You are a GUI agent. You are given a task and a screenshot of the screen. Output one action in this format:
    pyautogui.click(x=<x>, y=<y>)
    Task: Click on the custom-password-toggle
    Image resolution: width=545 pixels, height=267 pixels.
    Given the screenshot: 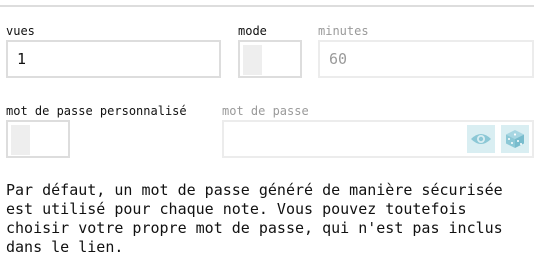 What is the action you would take?
    pyautogui.click(x=38, y=139)
    